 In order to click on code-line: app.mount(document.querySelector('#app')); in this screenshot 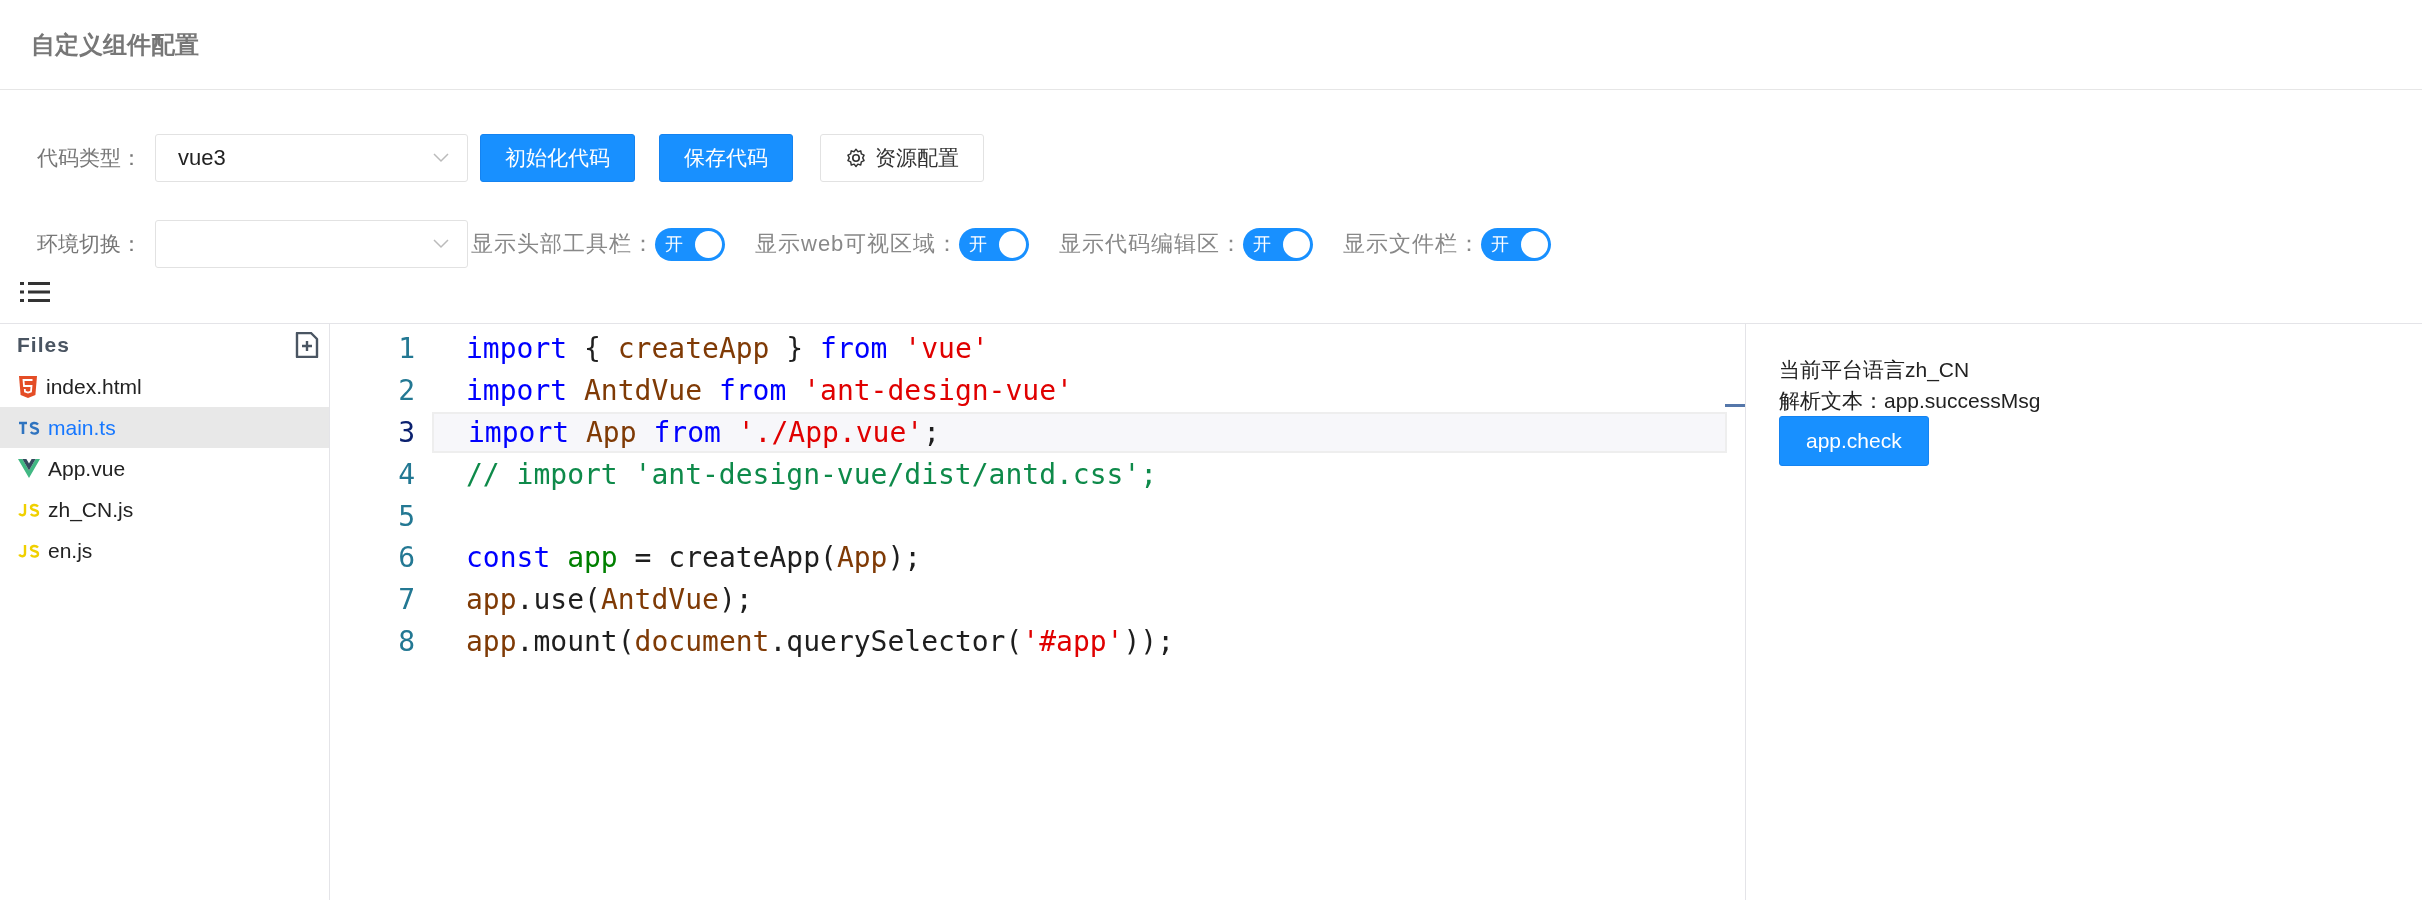, I will do `click(820, 641)`.